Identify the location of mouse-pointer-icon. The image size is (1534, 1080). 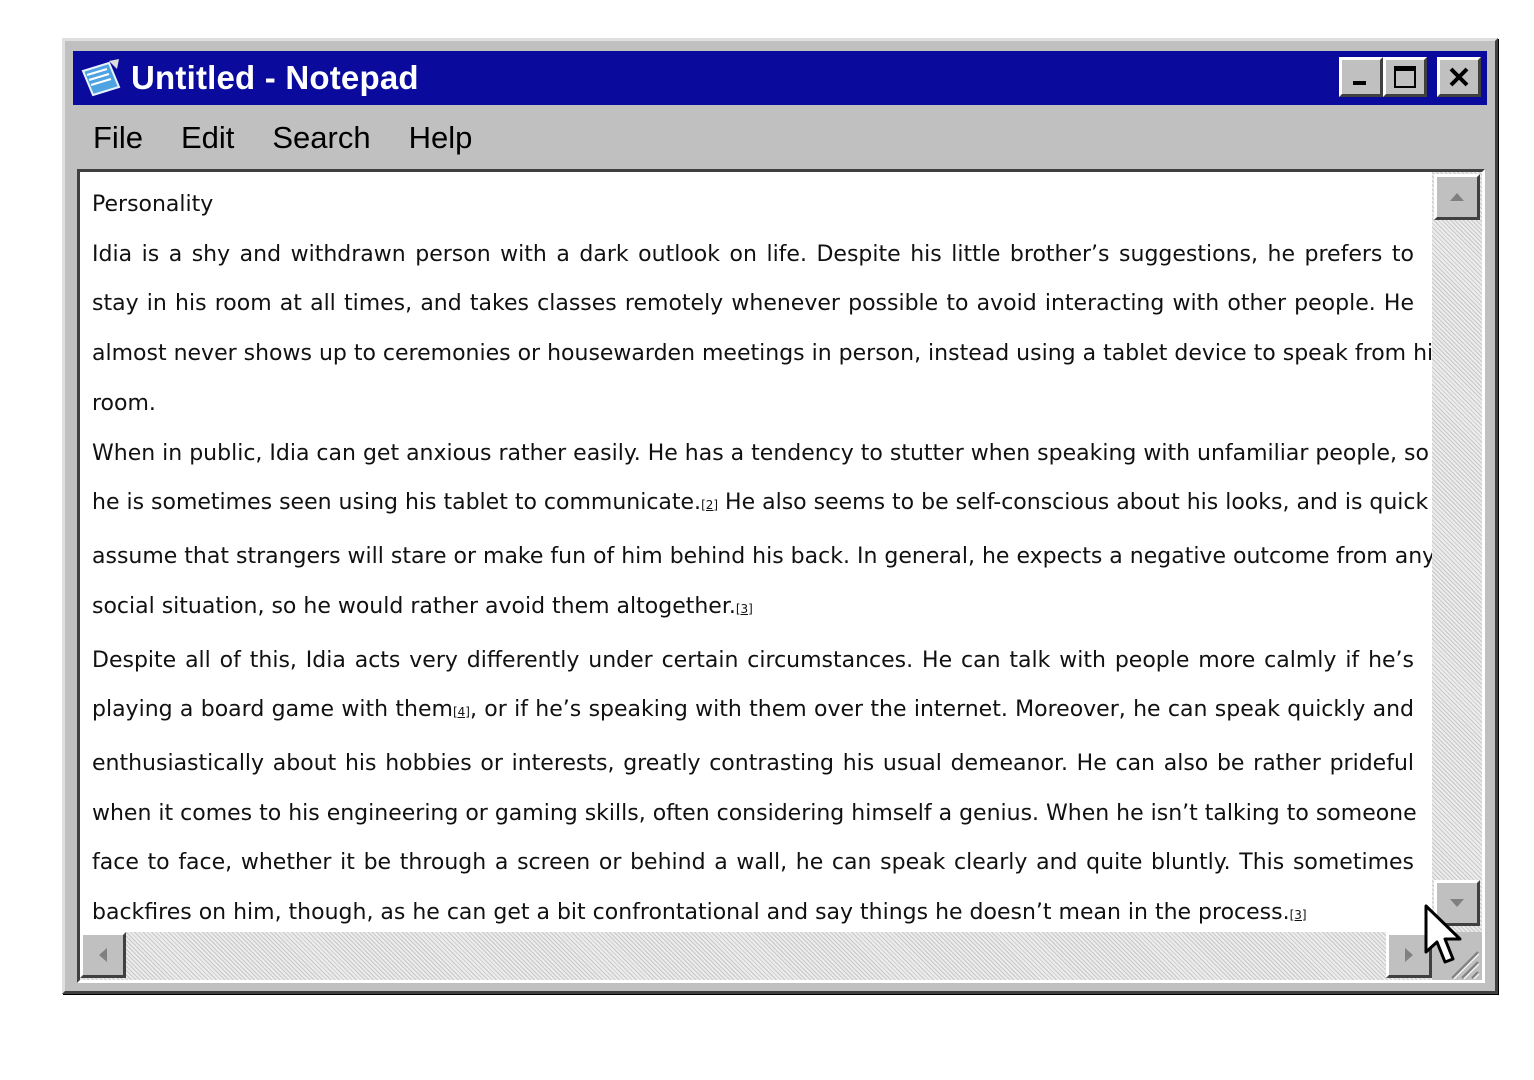
(1443, 934).